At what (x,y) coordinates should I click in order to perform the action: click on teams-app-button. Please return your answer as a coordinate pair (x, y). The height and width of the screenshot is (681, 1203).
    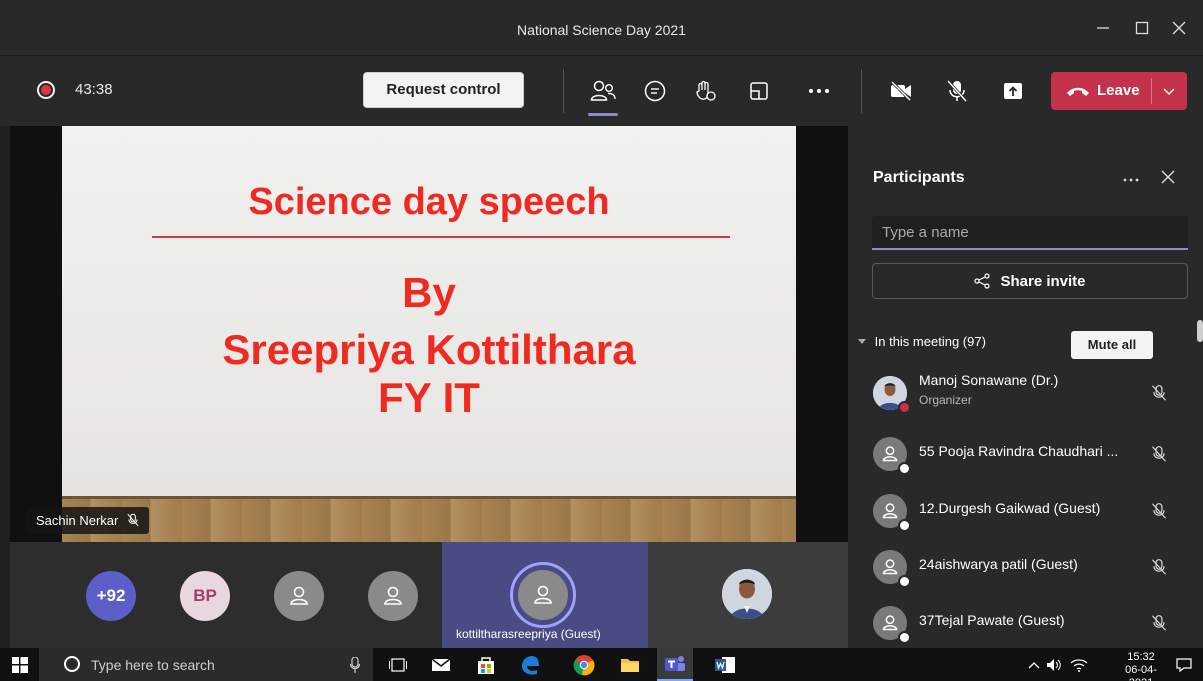
    Looking at the image, I should click on (675, 664).